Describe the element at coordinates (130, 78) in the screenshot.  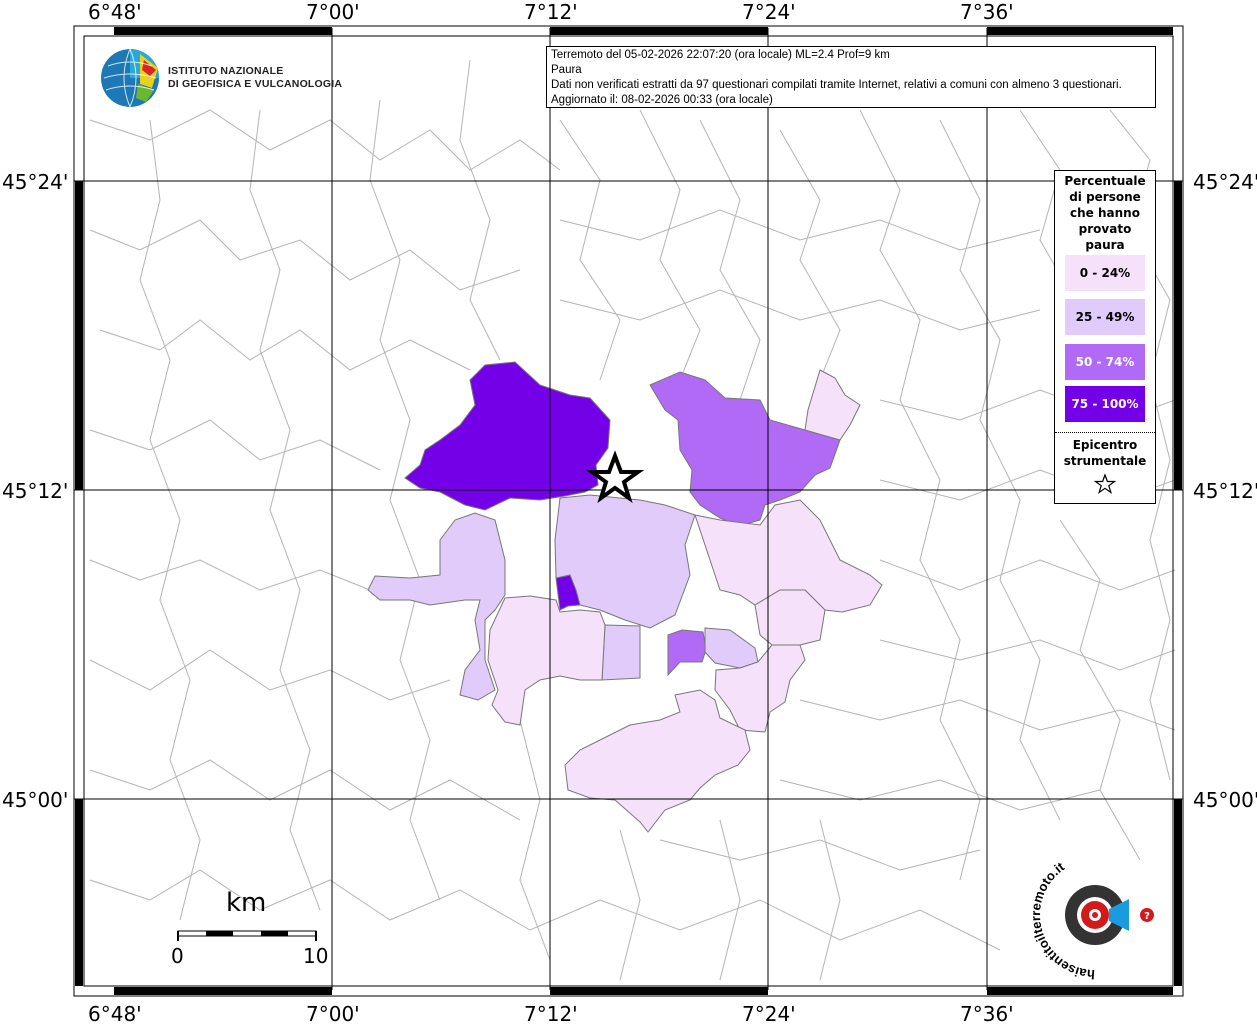
I see `globe-icon` at that location.